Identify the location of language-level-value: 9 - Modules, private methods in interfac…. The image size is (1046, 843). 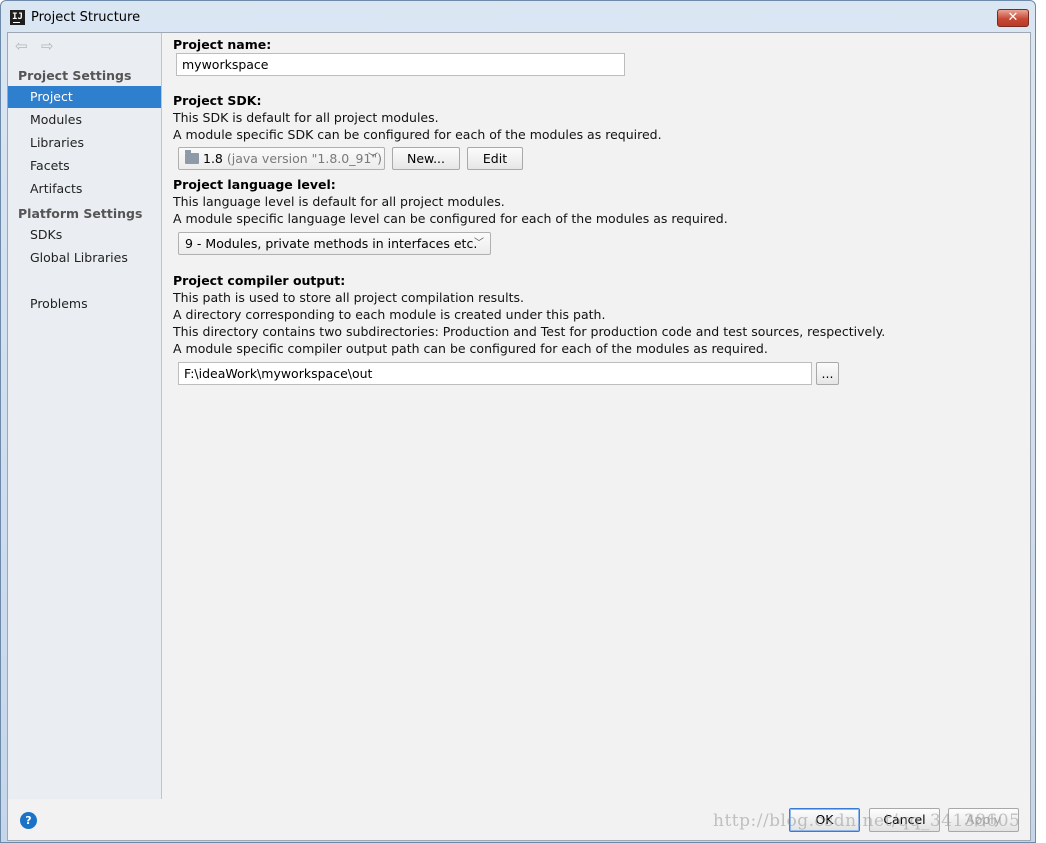
(331, 243).